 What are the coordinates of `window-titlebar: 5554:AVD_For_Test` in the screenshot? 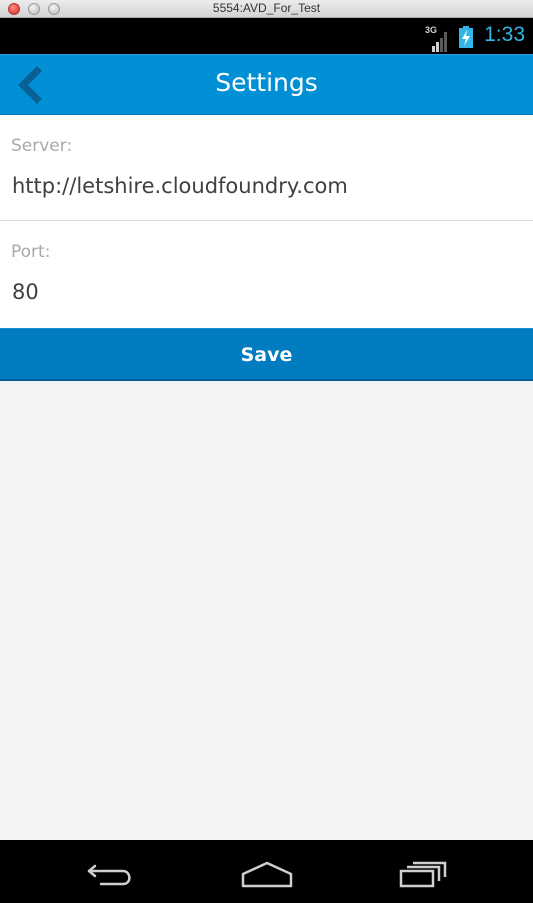 It's located at (266, 9).